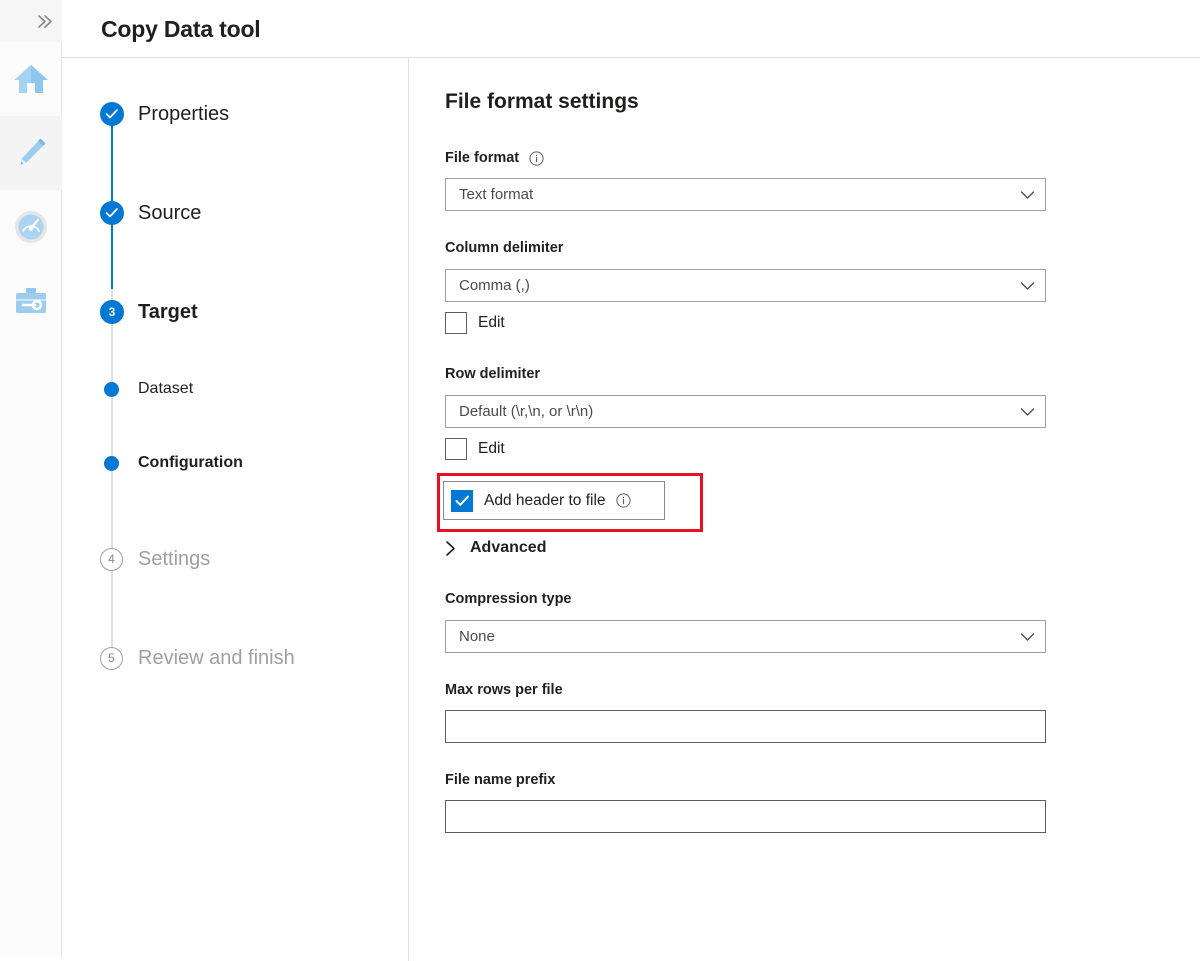  I want to click on step-number-badge: 5, so click(111, 658).